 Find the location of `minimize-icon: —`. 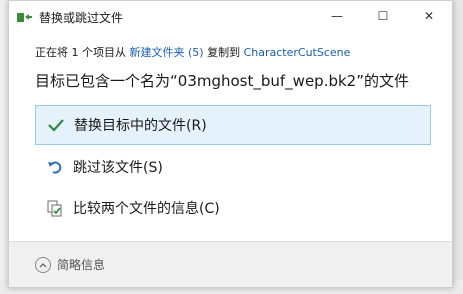

minimize-icon: — is located at coordinates (337, 16).